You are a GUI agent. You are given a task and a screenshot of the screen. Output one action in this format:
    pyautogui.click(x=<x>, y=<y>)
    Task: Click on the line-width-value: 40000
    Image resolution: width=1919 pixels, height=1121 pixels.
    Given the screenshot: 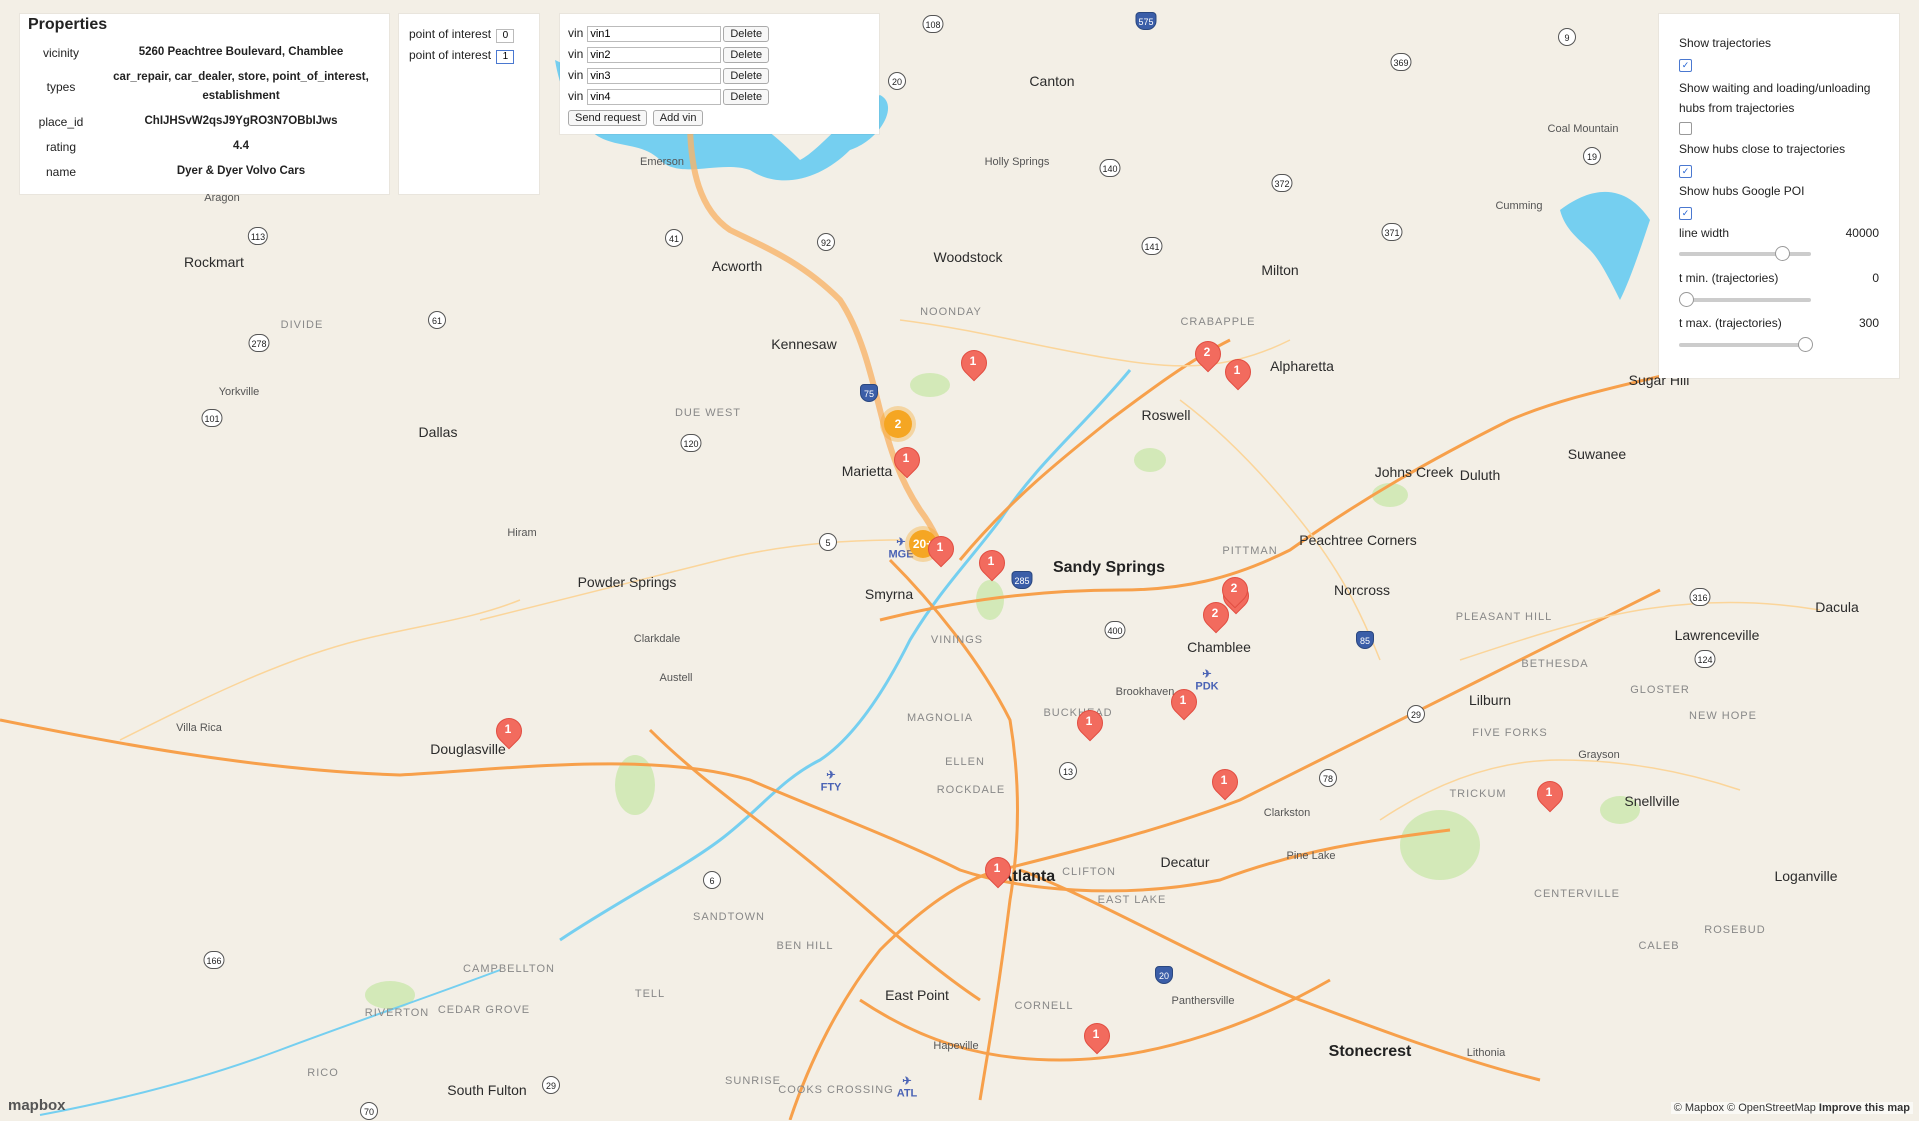 What is the action you would take?
    pyautogui.click(x=1862, y=233)
    